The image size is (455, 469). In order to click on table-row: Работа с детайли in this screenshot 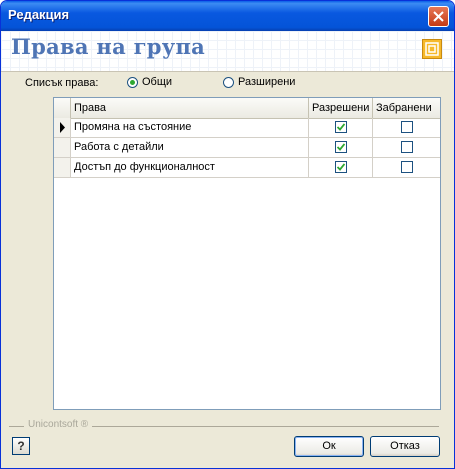, I will do `click(247, 148)`.